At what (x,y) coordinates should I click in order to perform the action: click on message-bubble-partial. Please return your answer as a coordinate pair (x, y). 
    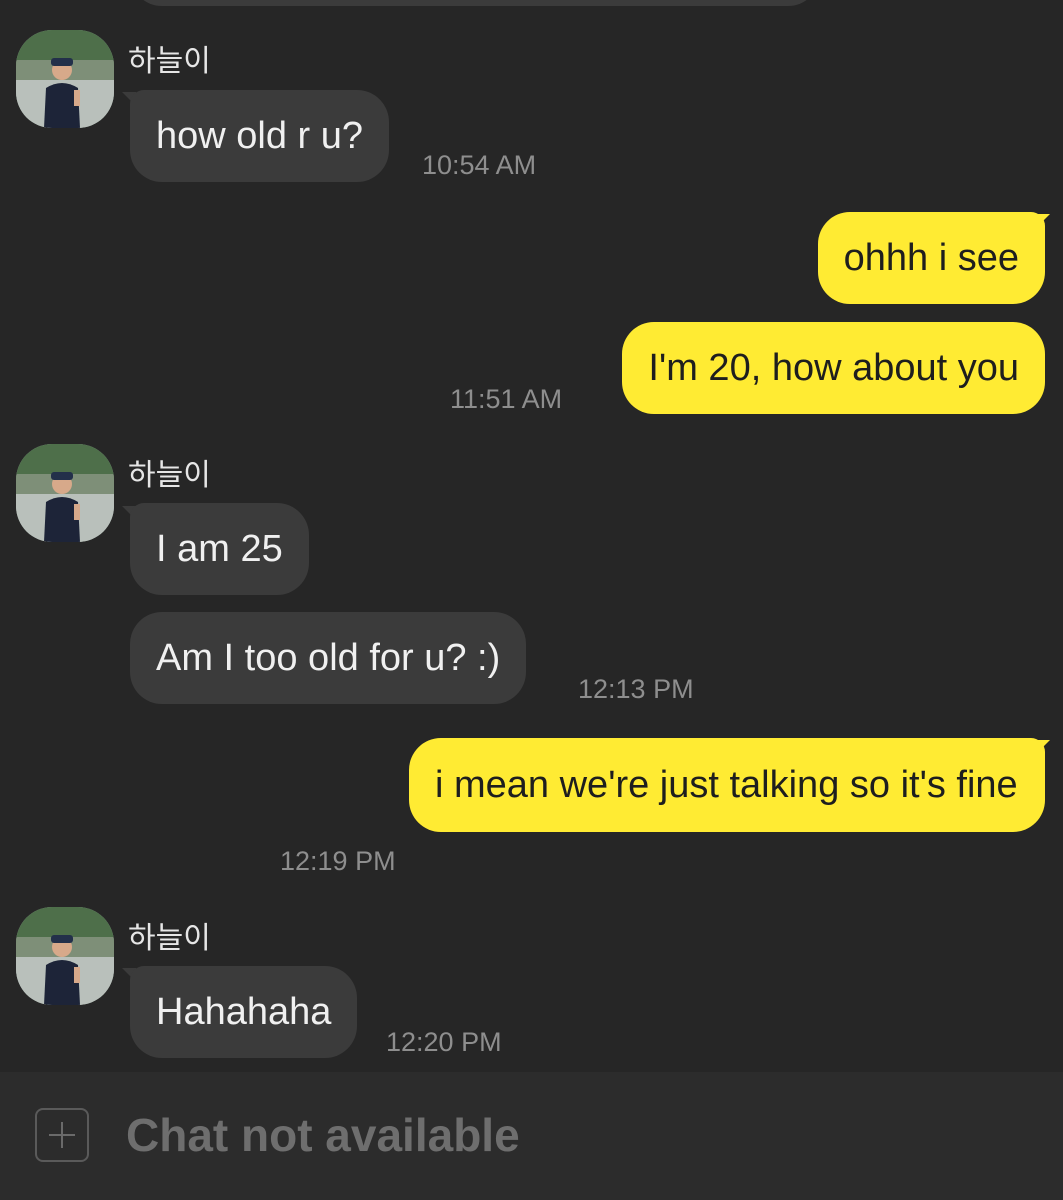
    Looking at the image, I should click on (475, 3).